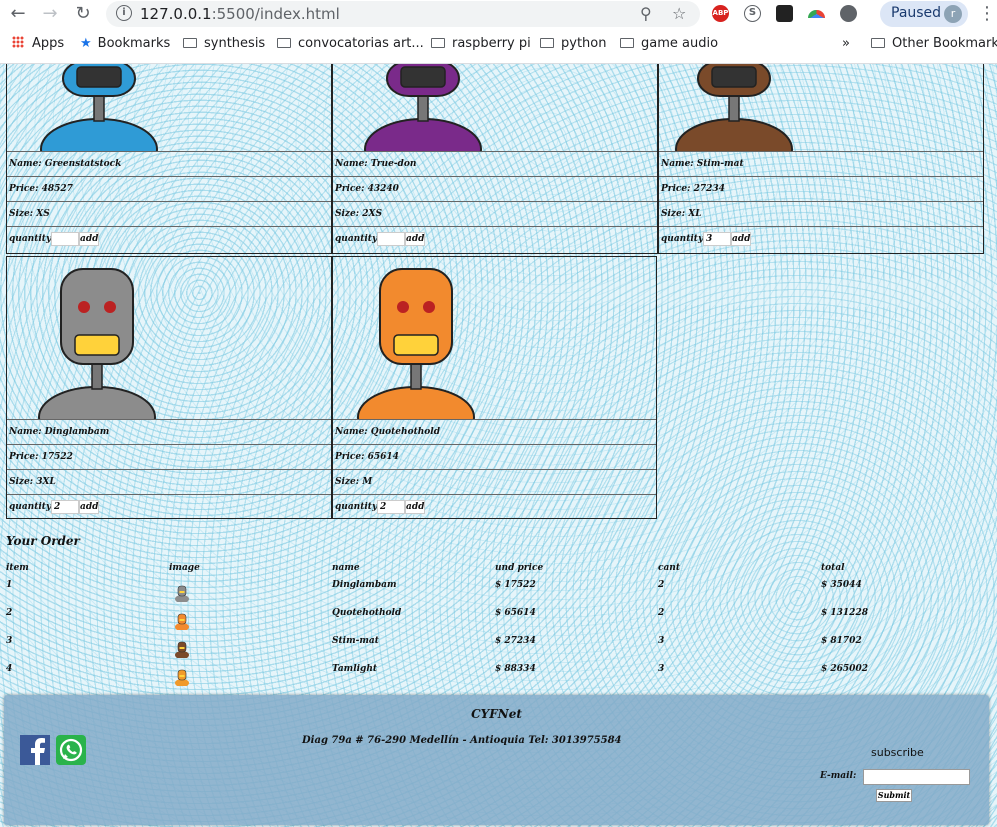 Image resolution: width=997 pixels, height=827 pixels. What do you see at coordinates (35, 750) in the screenshot?
I see `facebook-icon` at bounding box center [35, 750].